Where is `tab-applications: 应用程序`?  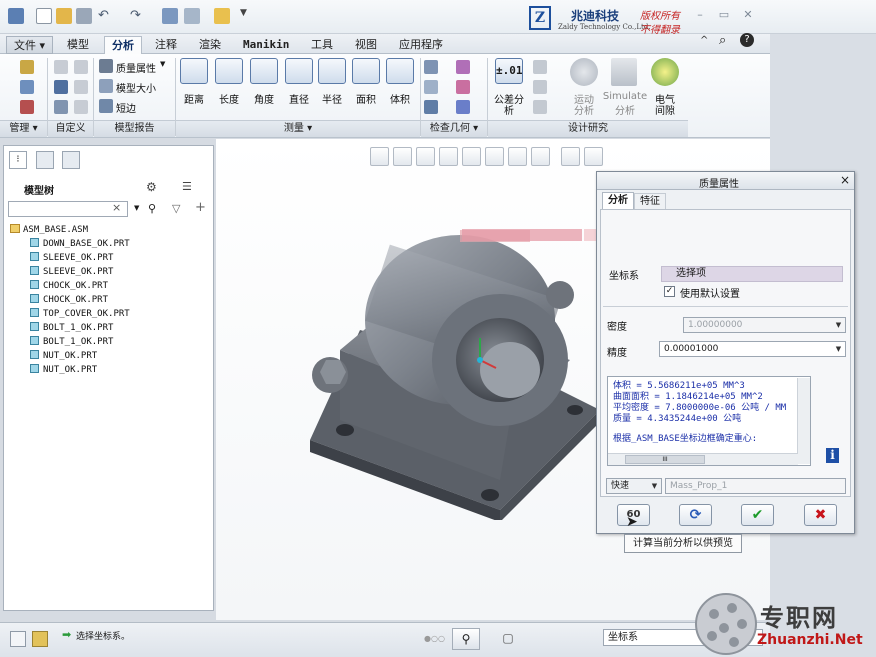
tab-applications: 应用程序 is located at coordinates (421, 45).